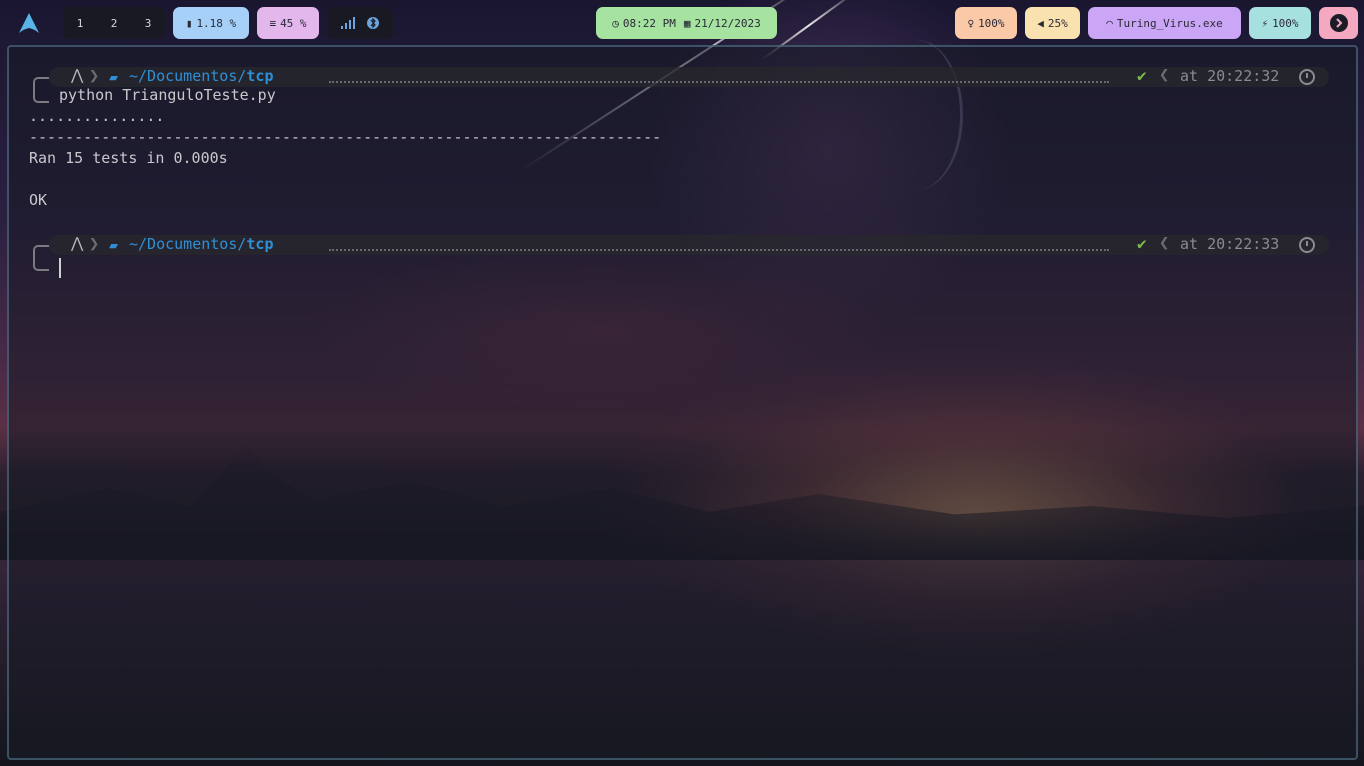 The height and width of the screenshot is (766, 1364). What do you see at coordinates (360, 23) in the screenshot?
I see `tray-widget` at bounding box center [360, 23].